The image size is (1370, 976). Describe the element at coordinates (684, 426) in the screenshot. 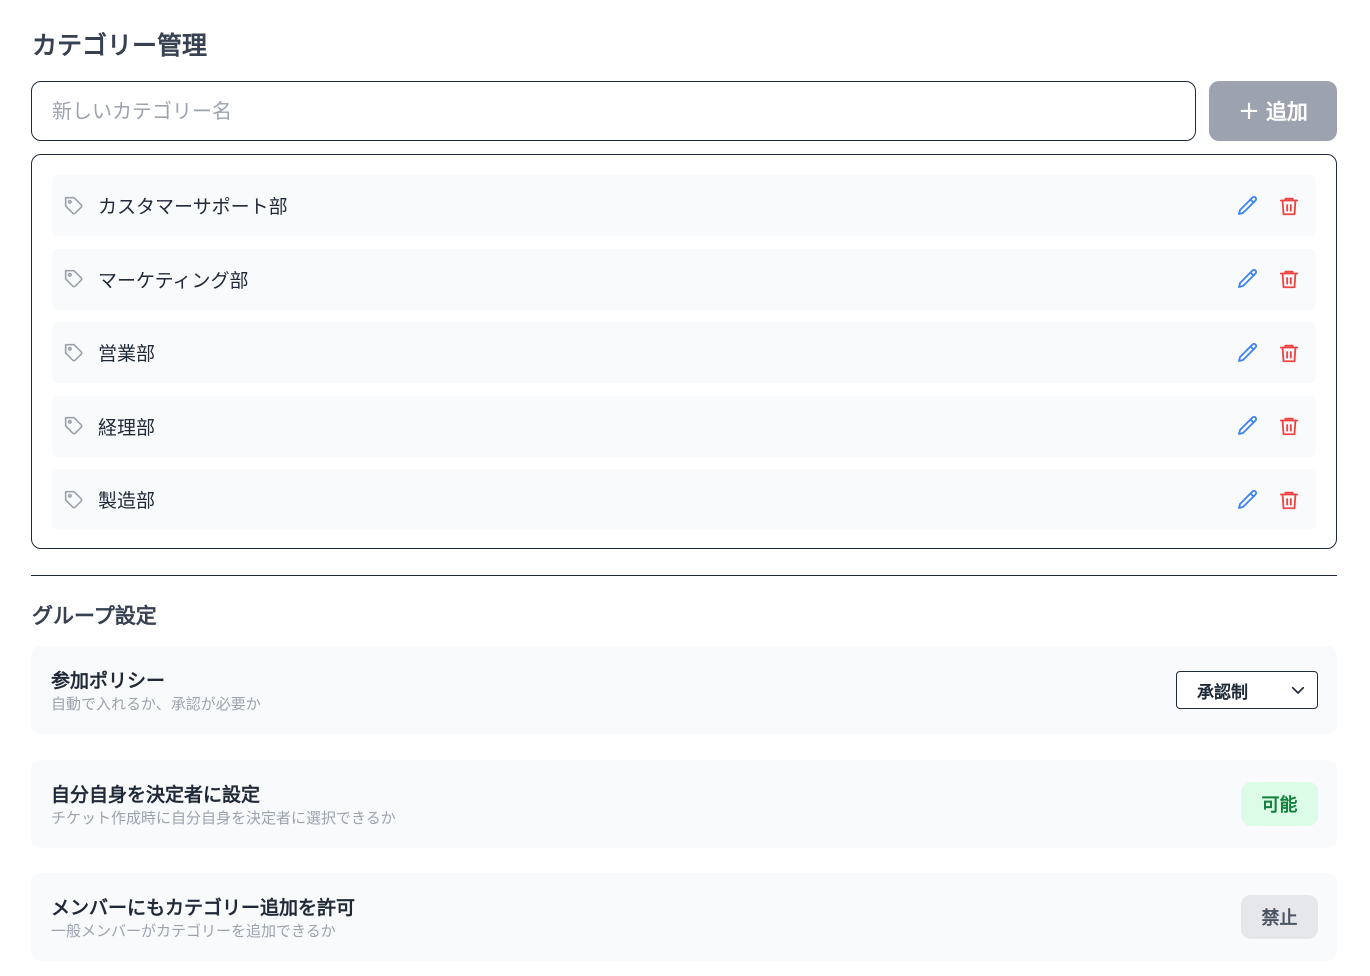

I see `category-item: 経理部` at that location.